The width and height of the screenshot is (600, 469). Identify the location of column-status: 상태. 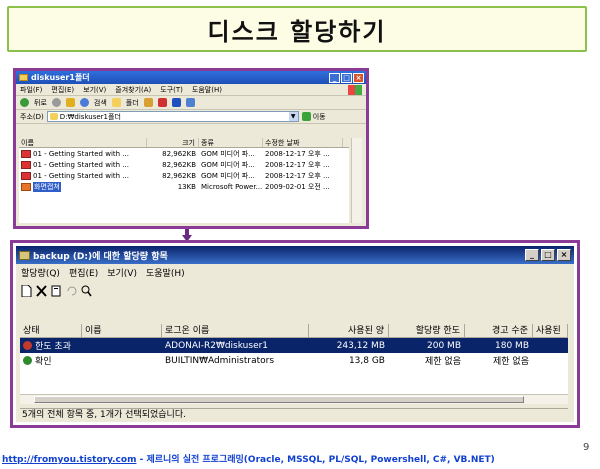
(51, 330).